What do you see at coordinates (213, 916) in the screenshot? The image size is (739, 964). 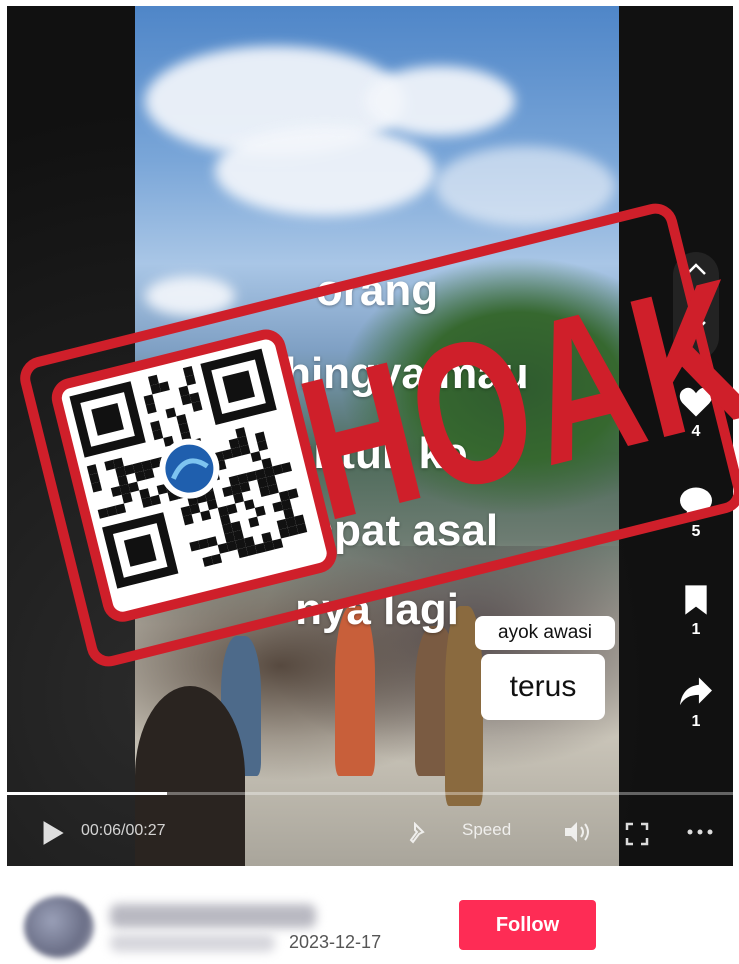 I see `username-blurred` at bounding box center [213, 916].